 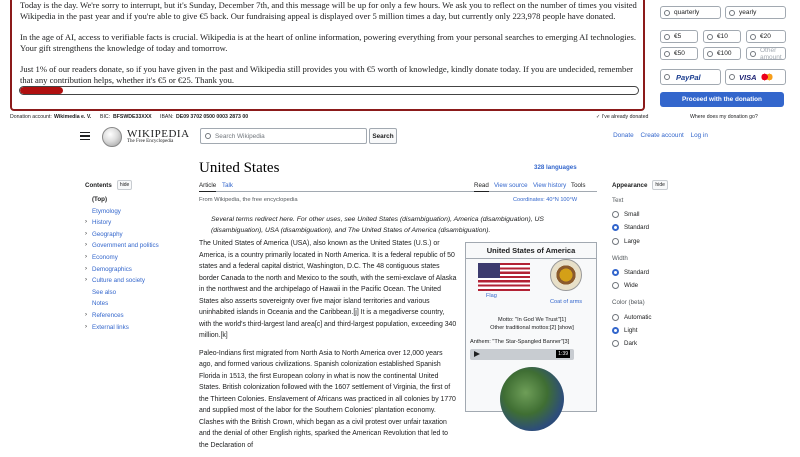 I want to click on search-placeholder: Search Wikipedia, so click(x=240, y=136).